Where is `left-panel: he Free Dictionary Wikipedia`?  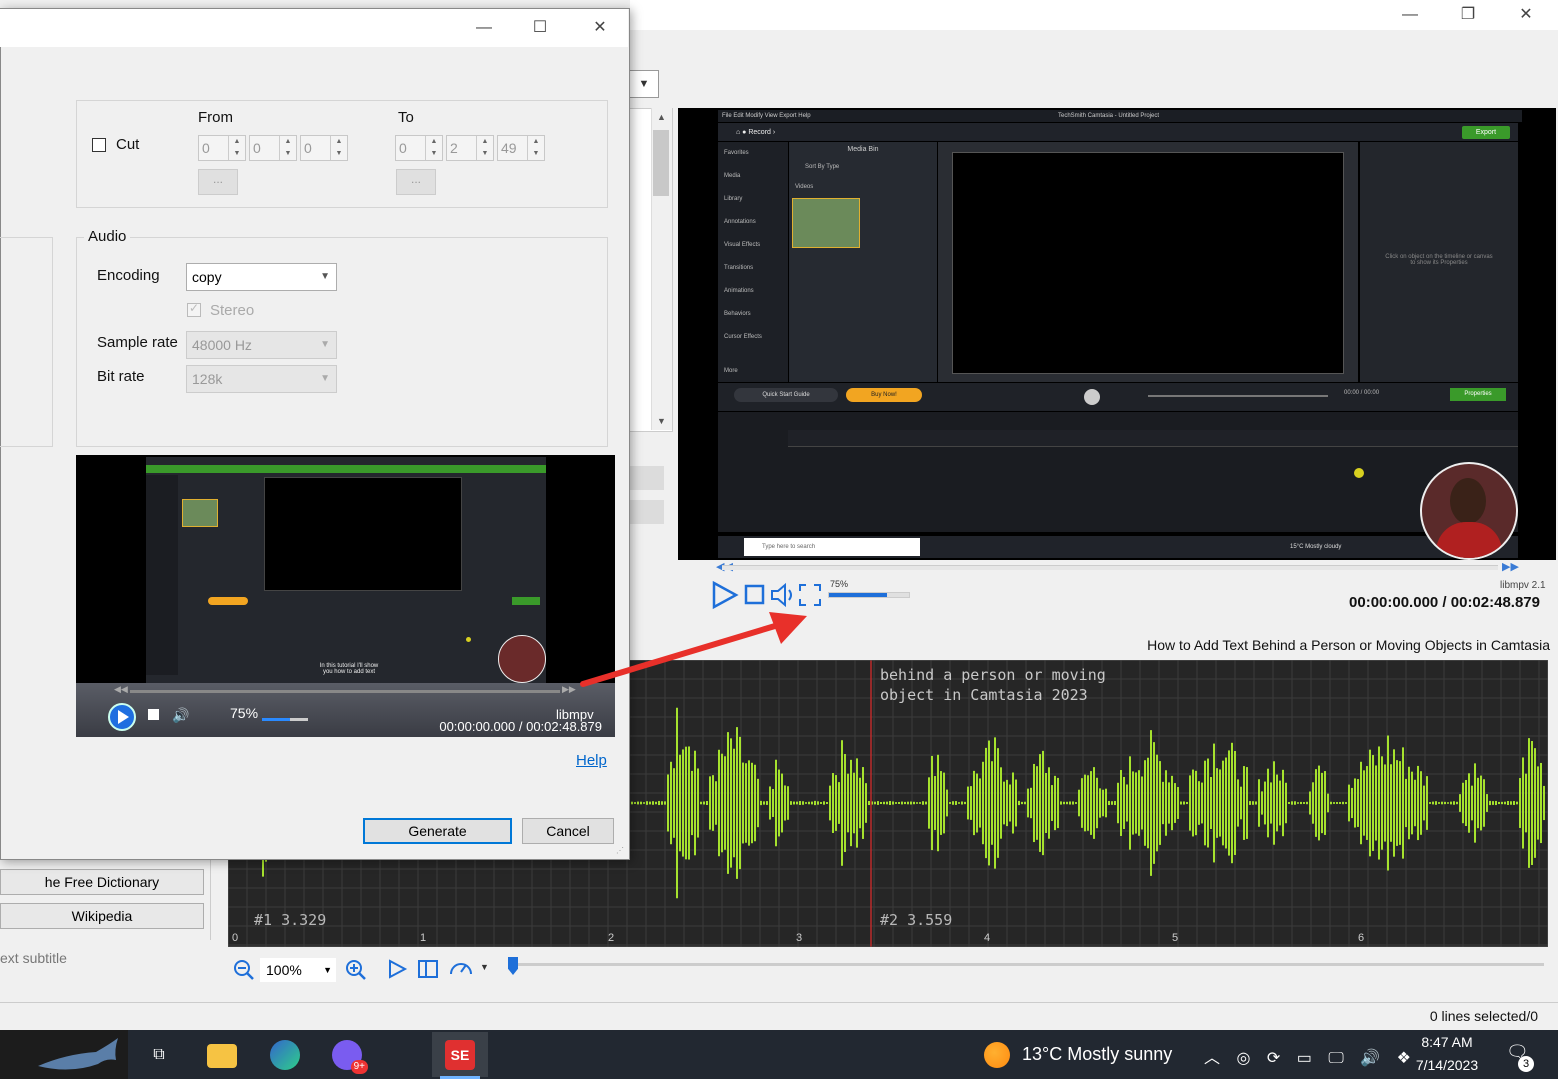 left-panel: he Free Dictionary Wikipedia is located at coordinates (114, 930).